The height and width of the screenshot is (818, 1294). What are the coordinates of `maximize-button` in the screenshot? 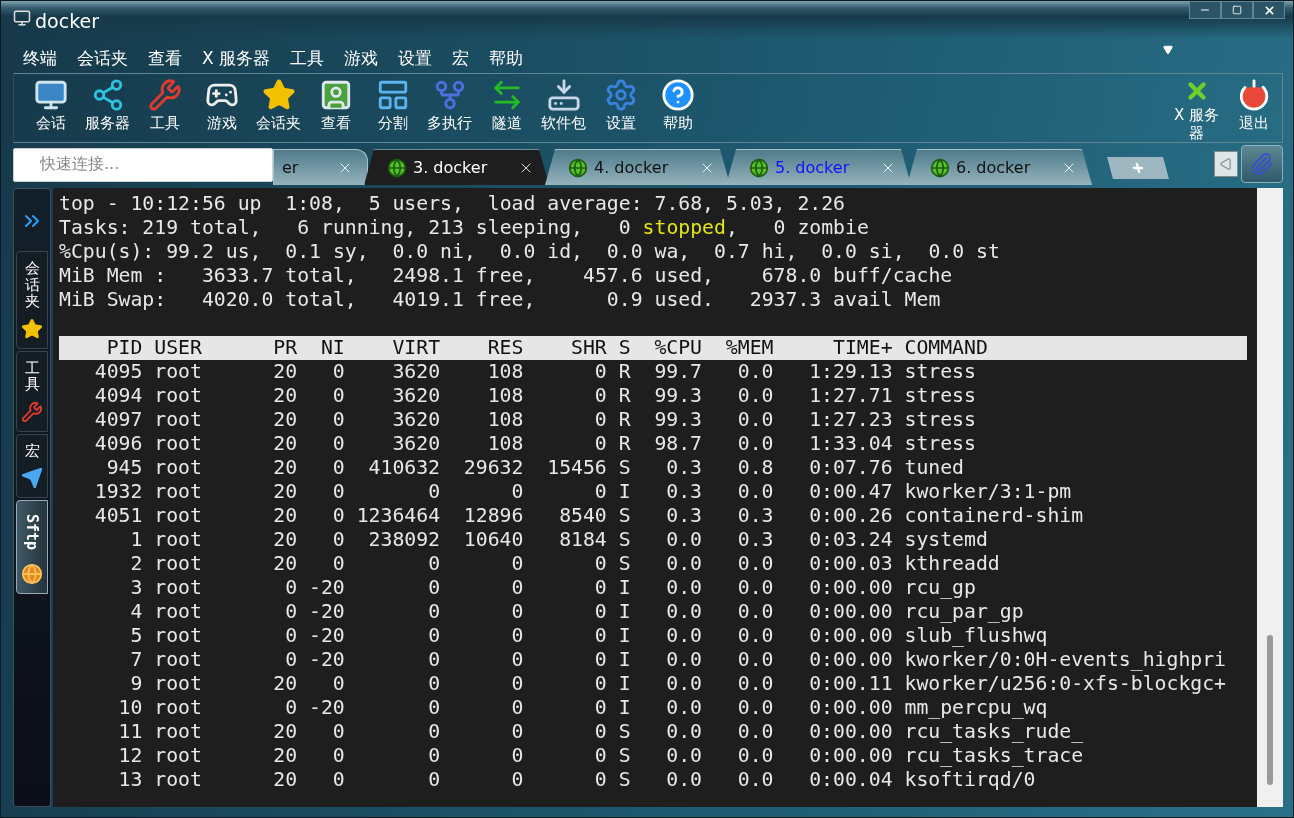 It's located at (1237, 10).